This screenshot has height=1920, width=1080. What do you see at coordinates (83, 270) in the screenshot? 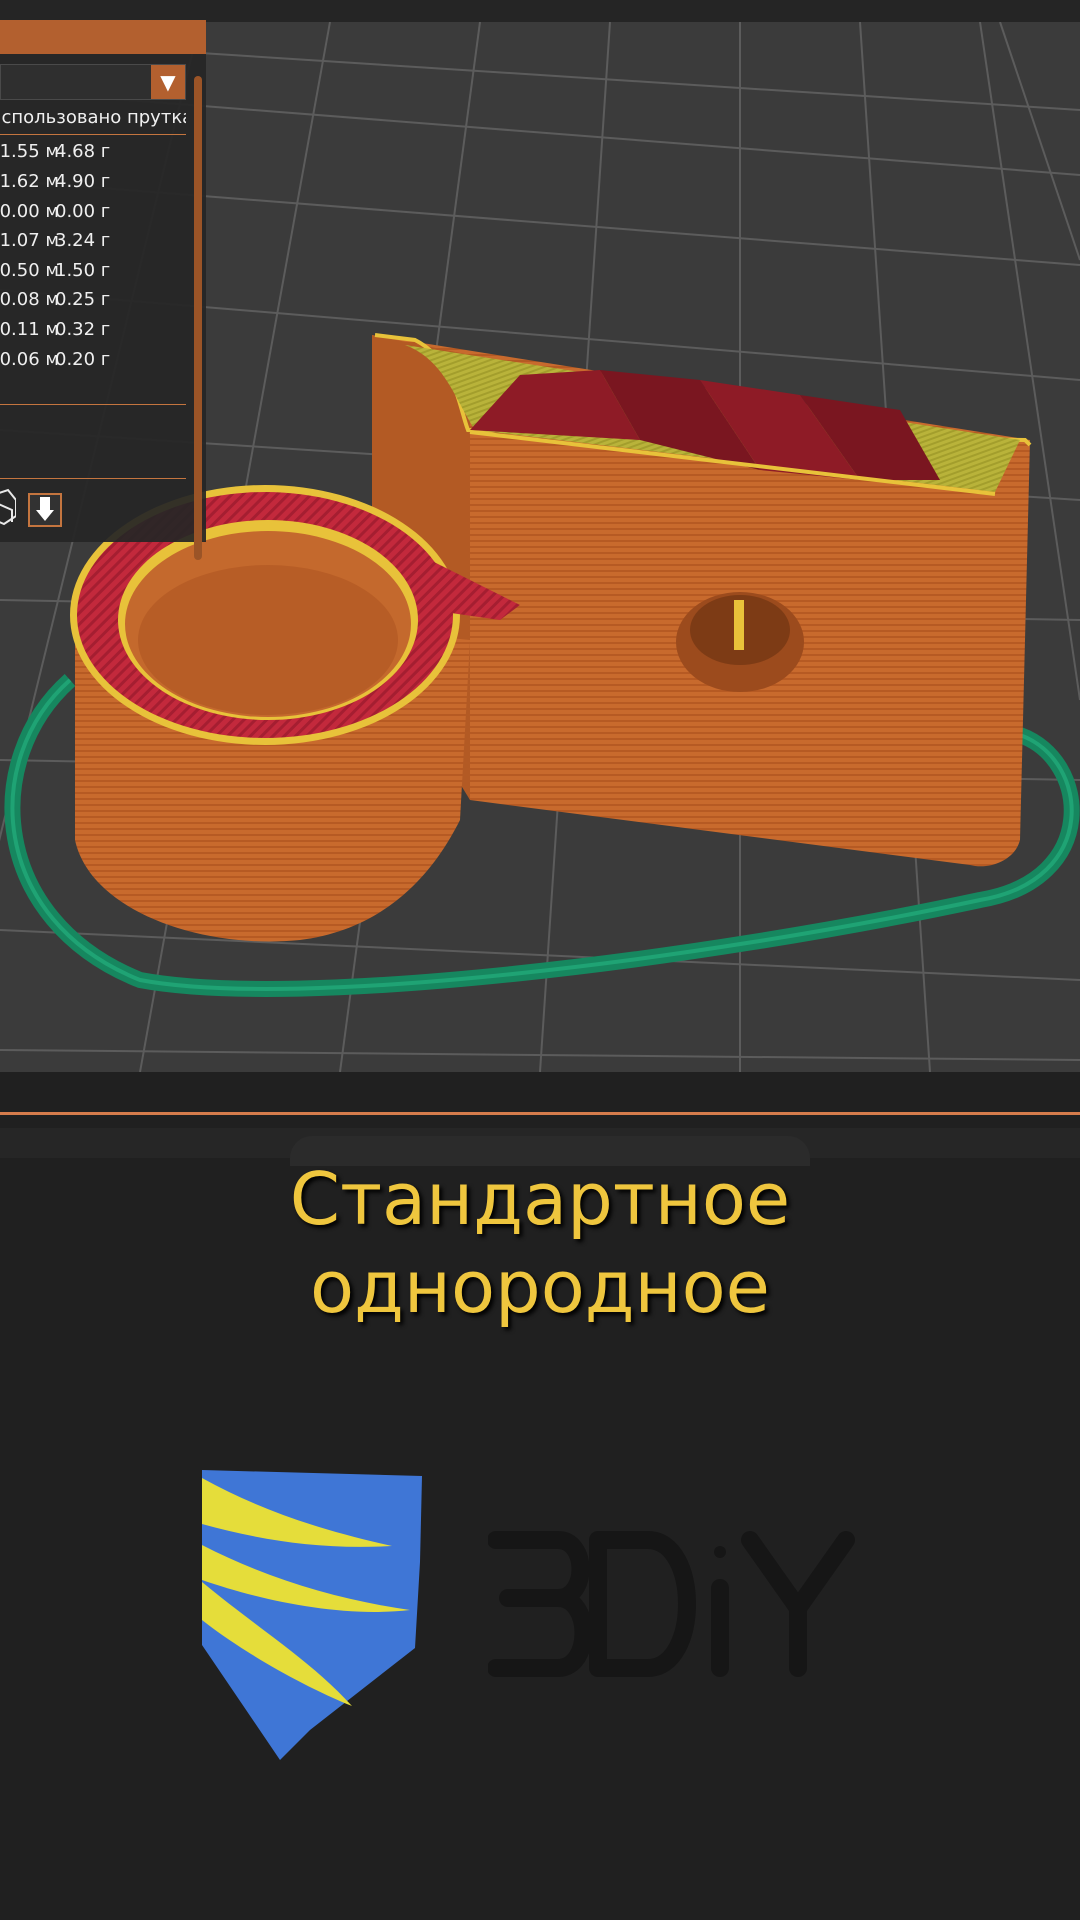
I see `legend-weight: 1.50 г` at bounding box center [83, 270].